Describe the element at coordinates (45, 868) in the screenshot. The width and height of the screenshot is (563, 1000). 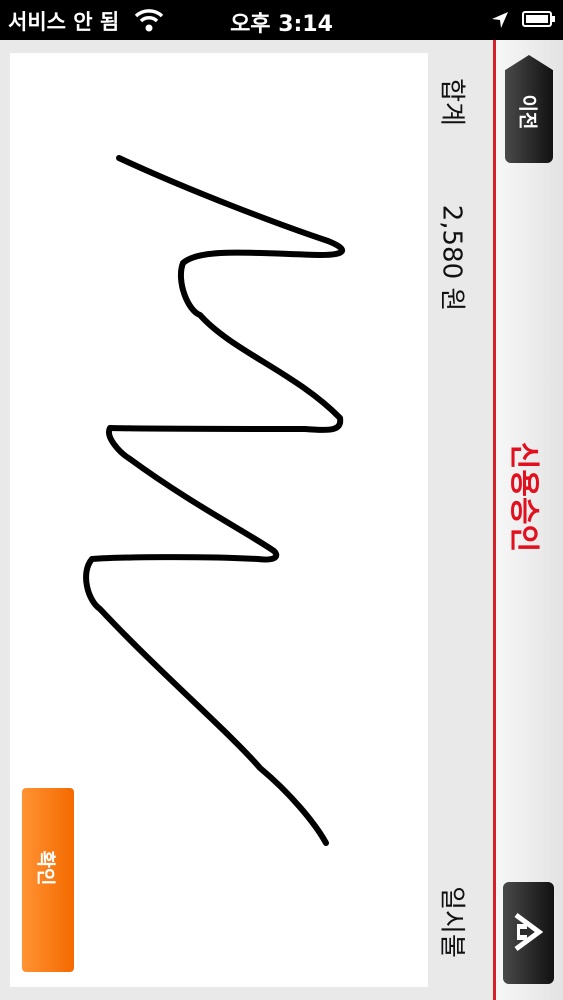
I see `confirm-button-label: 확인` at that location.